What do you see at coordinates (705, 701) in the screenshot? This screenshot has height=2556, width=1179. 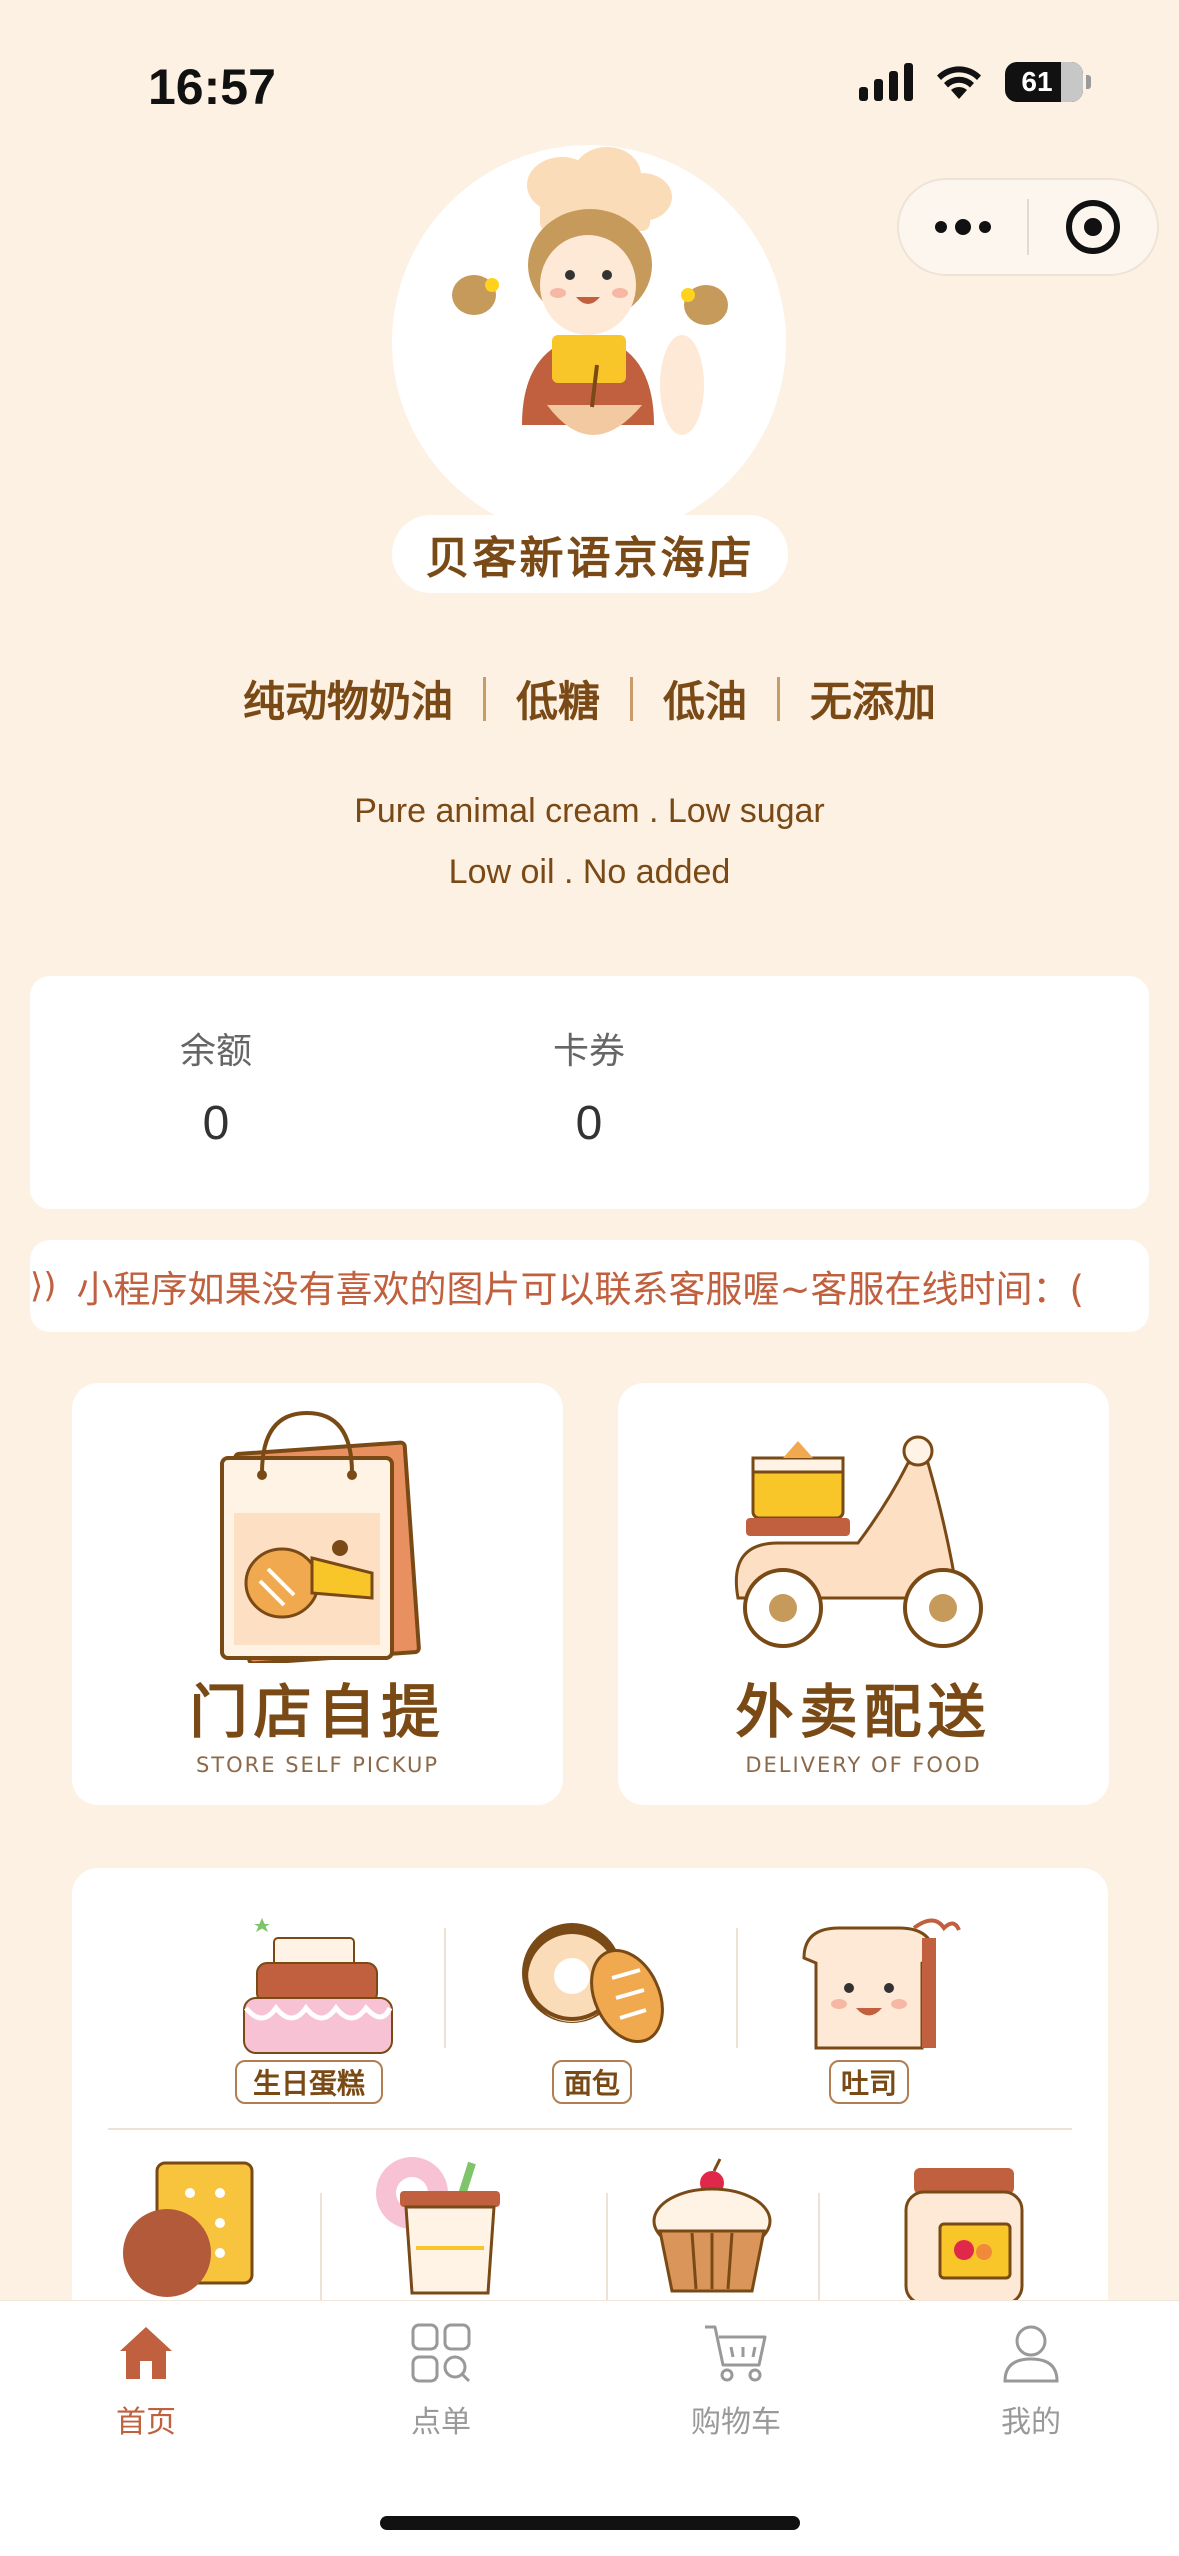 I see `tag-item: 低油` at bounding box center [705, 701].